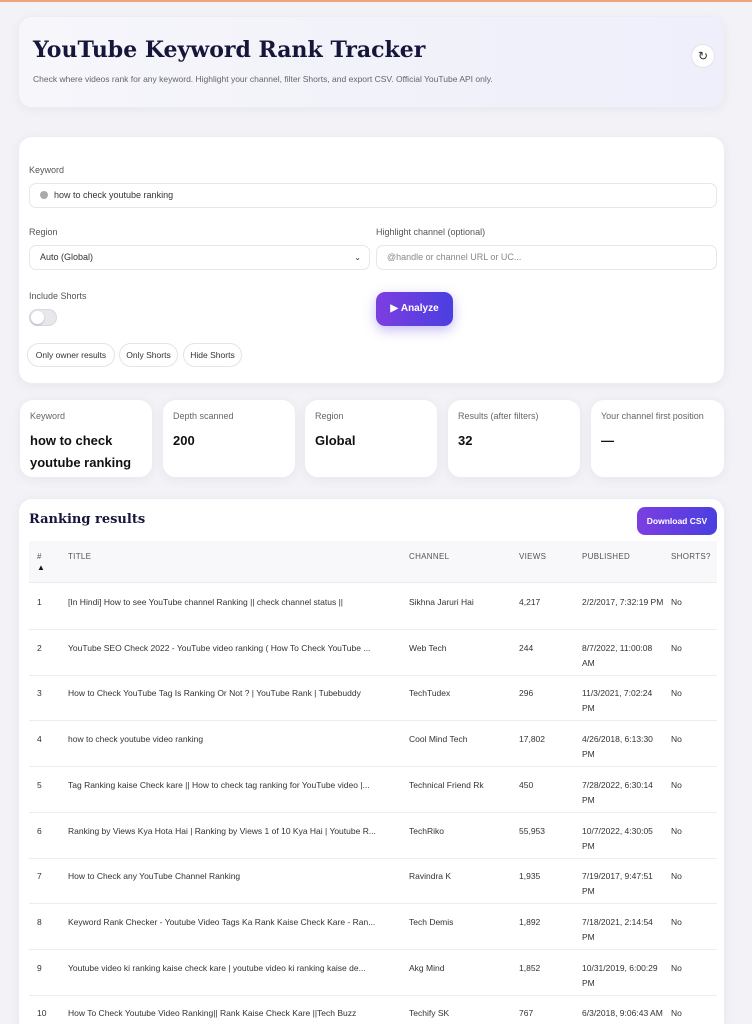 Image resolution: width=752 pixels, height=1024 pixels. I want to click on column-channel: CHANNEL, so click(429, 556).